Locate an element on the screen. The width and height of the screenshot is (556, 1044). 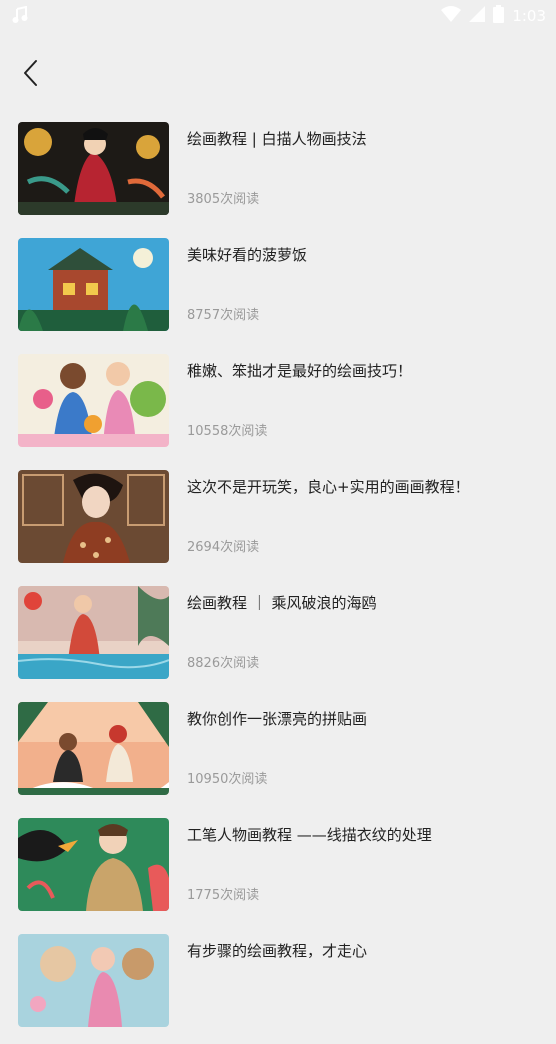
article-read-count: 10950次阅读 is located at coordinates (227, 779).